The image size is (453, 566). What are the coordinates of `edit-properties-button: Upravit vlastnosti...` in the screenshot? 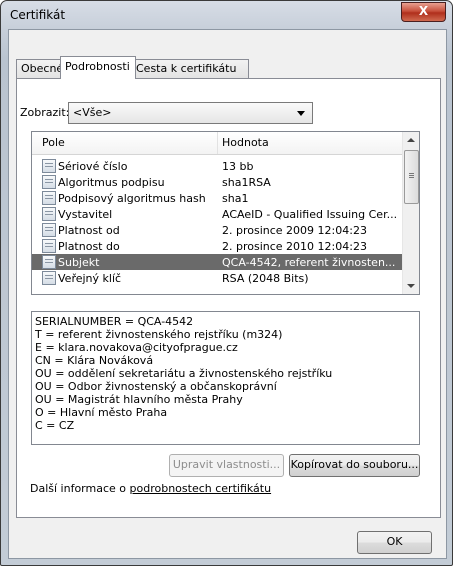 It's located at (226, 465).